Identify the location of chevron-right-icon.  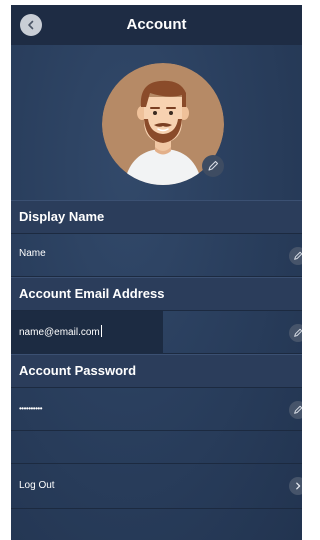
(298, 486).